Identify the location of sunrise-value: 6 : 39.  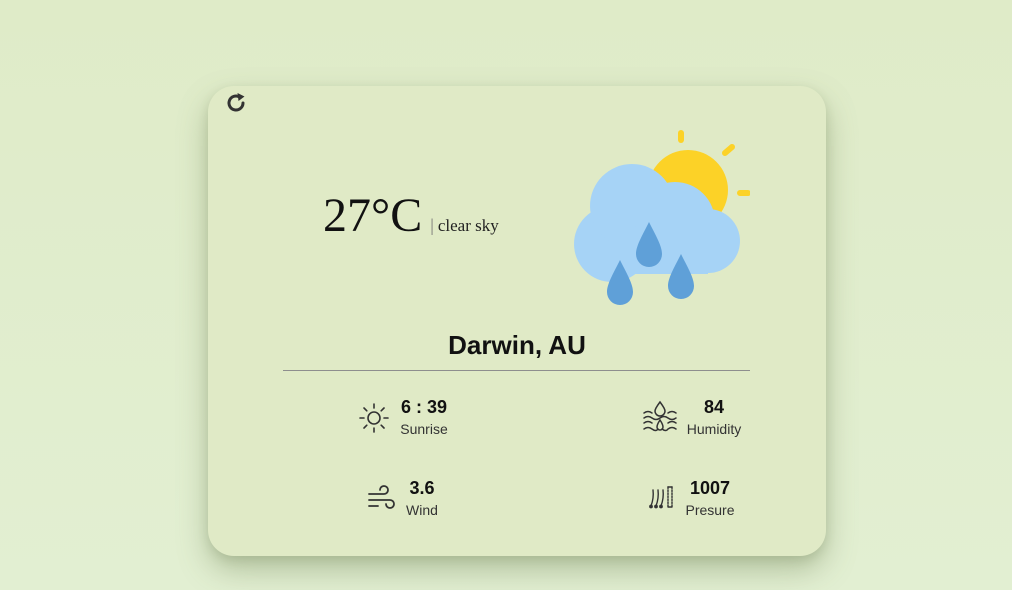
(424, 407).